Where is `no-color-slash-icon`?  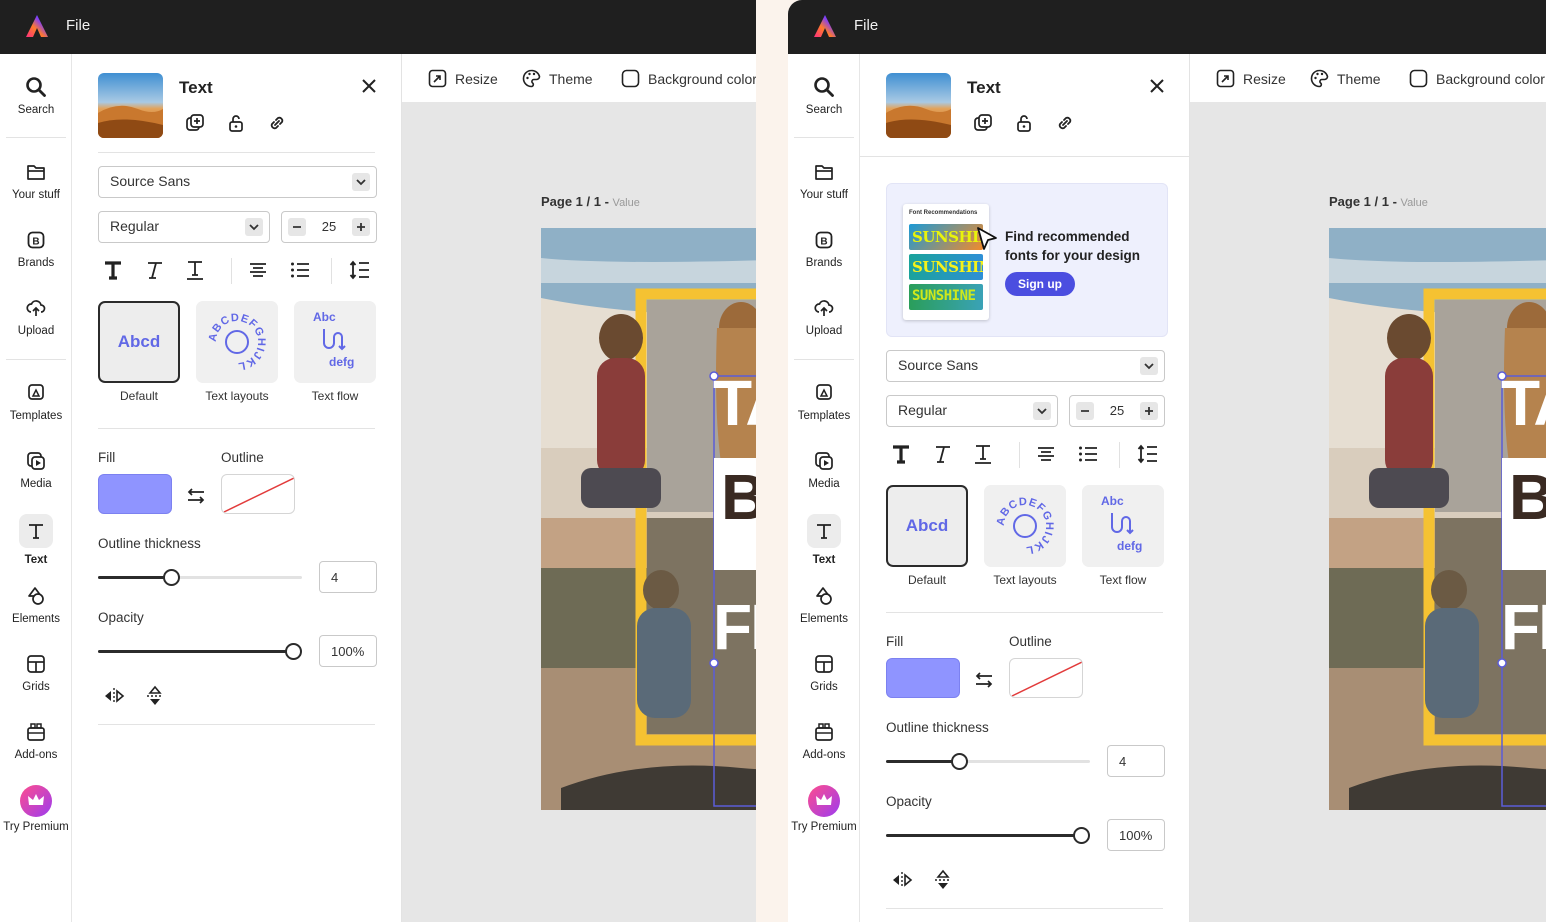
no-color-slash-icon is located at coordinates (1046, 679).